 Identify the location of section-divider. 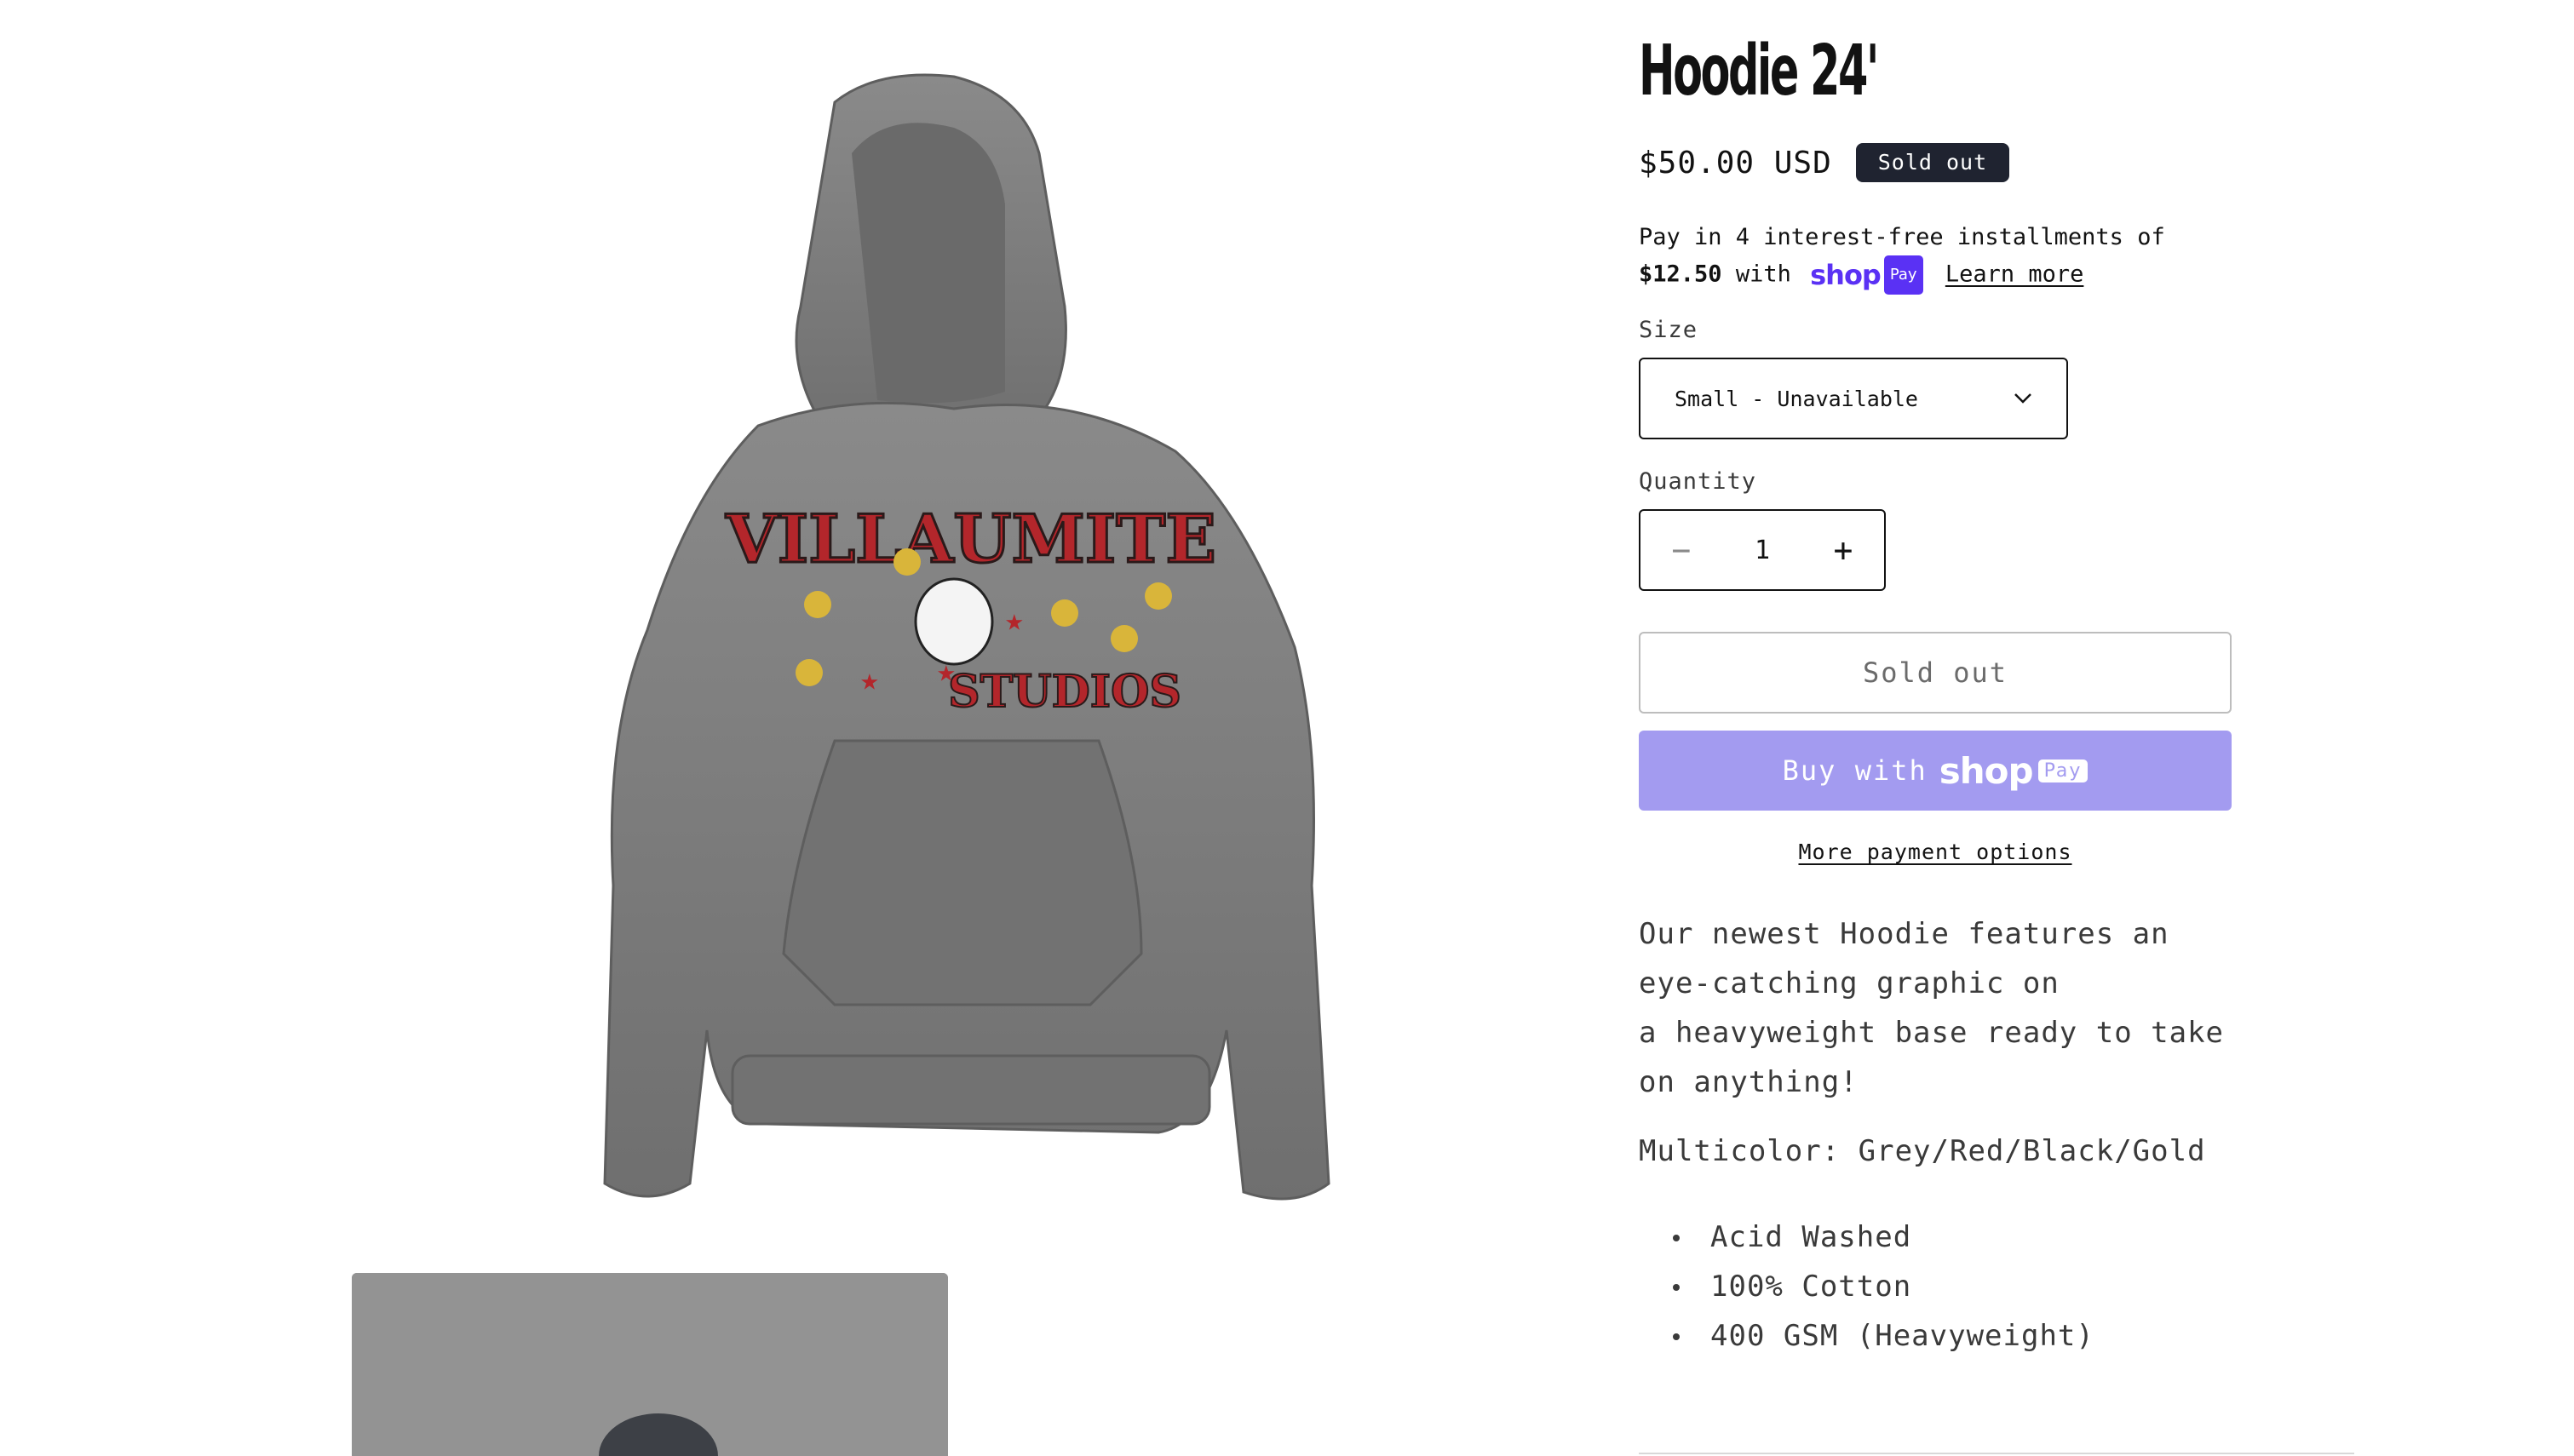
(1997, 1453).